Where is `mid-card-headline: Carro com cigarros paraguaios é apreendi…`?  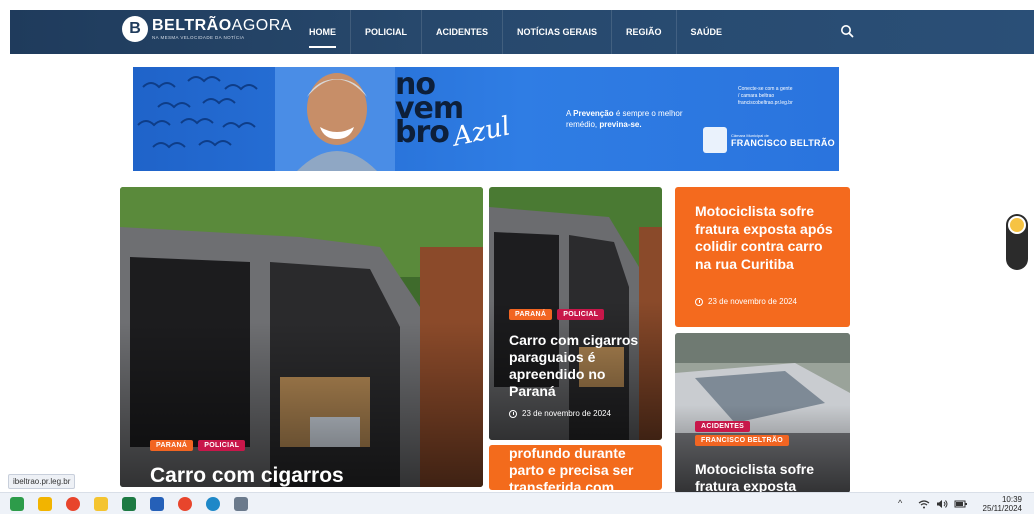 mid-card-headline: Carro com cigarros paraguaios é apreendi… is located at coordinates (581, 366).